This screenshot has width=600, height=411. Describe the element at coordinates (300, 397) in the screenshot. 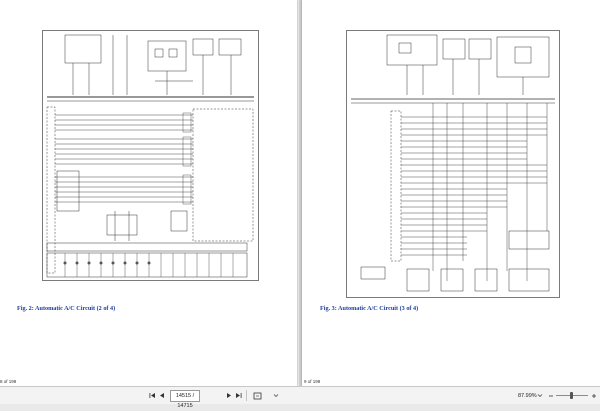

I see `viewer-toolbar: 14515 / 14715 87.99%` at that location.